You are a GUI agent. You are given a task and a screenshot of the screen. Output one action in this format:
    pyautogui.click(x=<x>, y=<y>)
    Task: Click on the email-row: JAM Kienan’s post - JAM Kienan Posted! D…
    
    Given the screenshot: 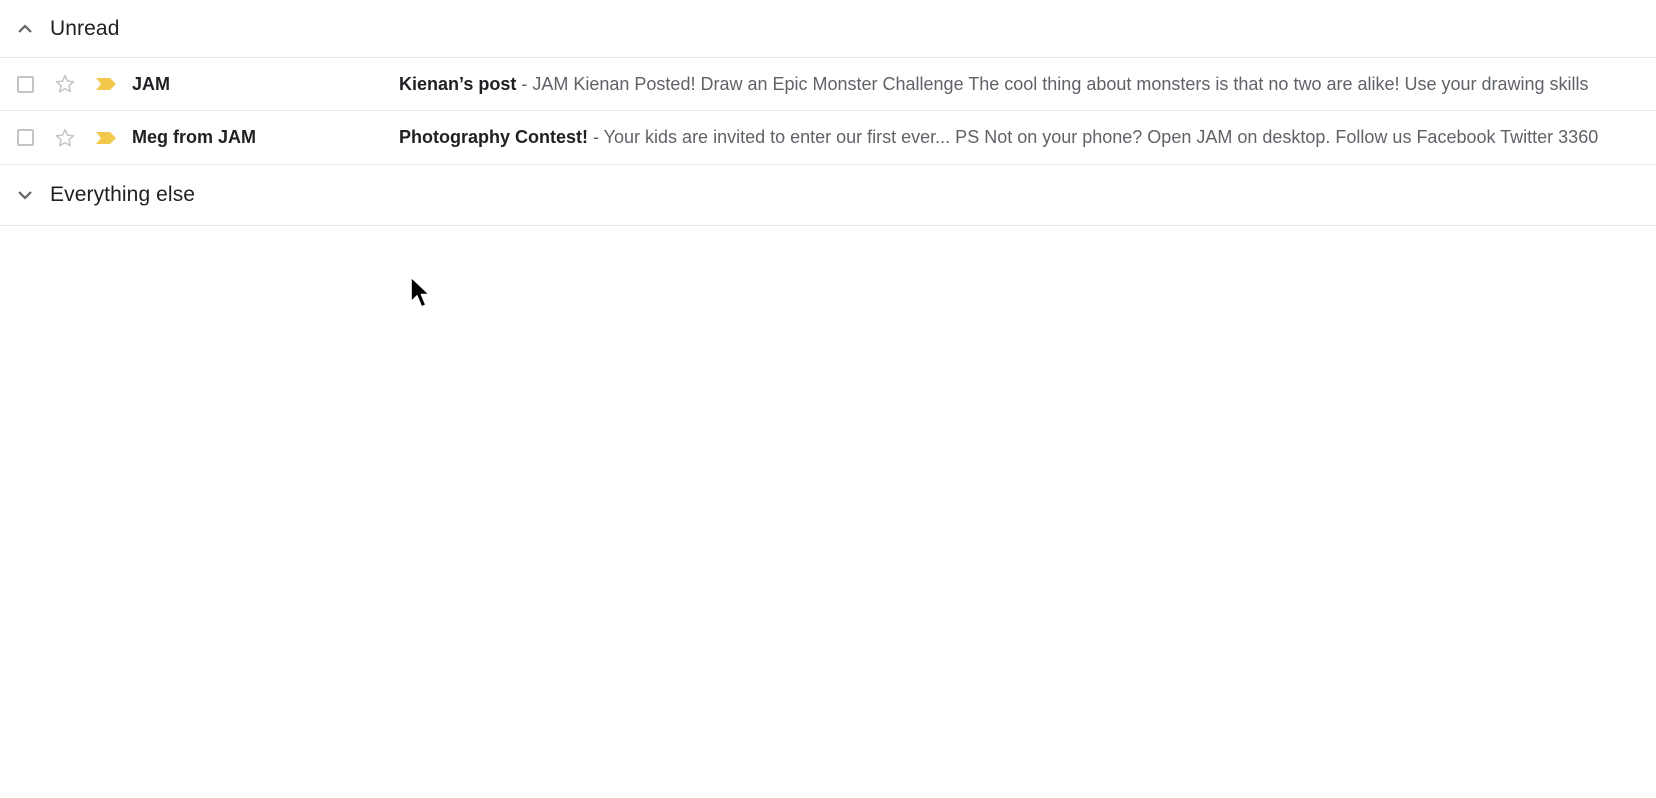 What is the action you would take?
    pyautogui.click(x=828, y=84)
    